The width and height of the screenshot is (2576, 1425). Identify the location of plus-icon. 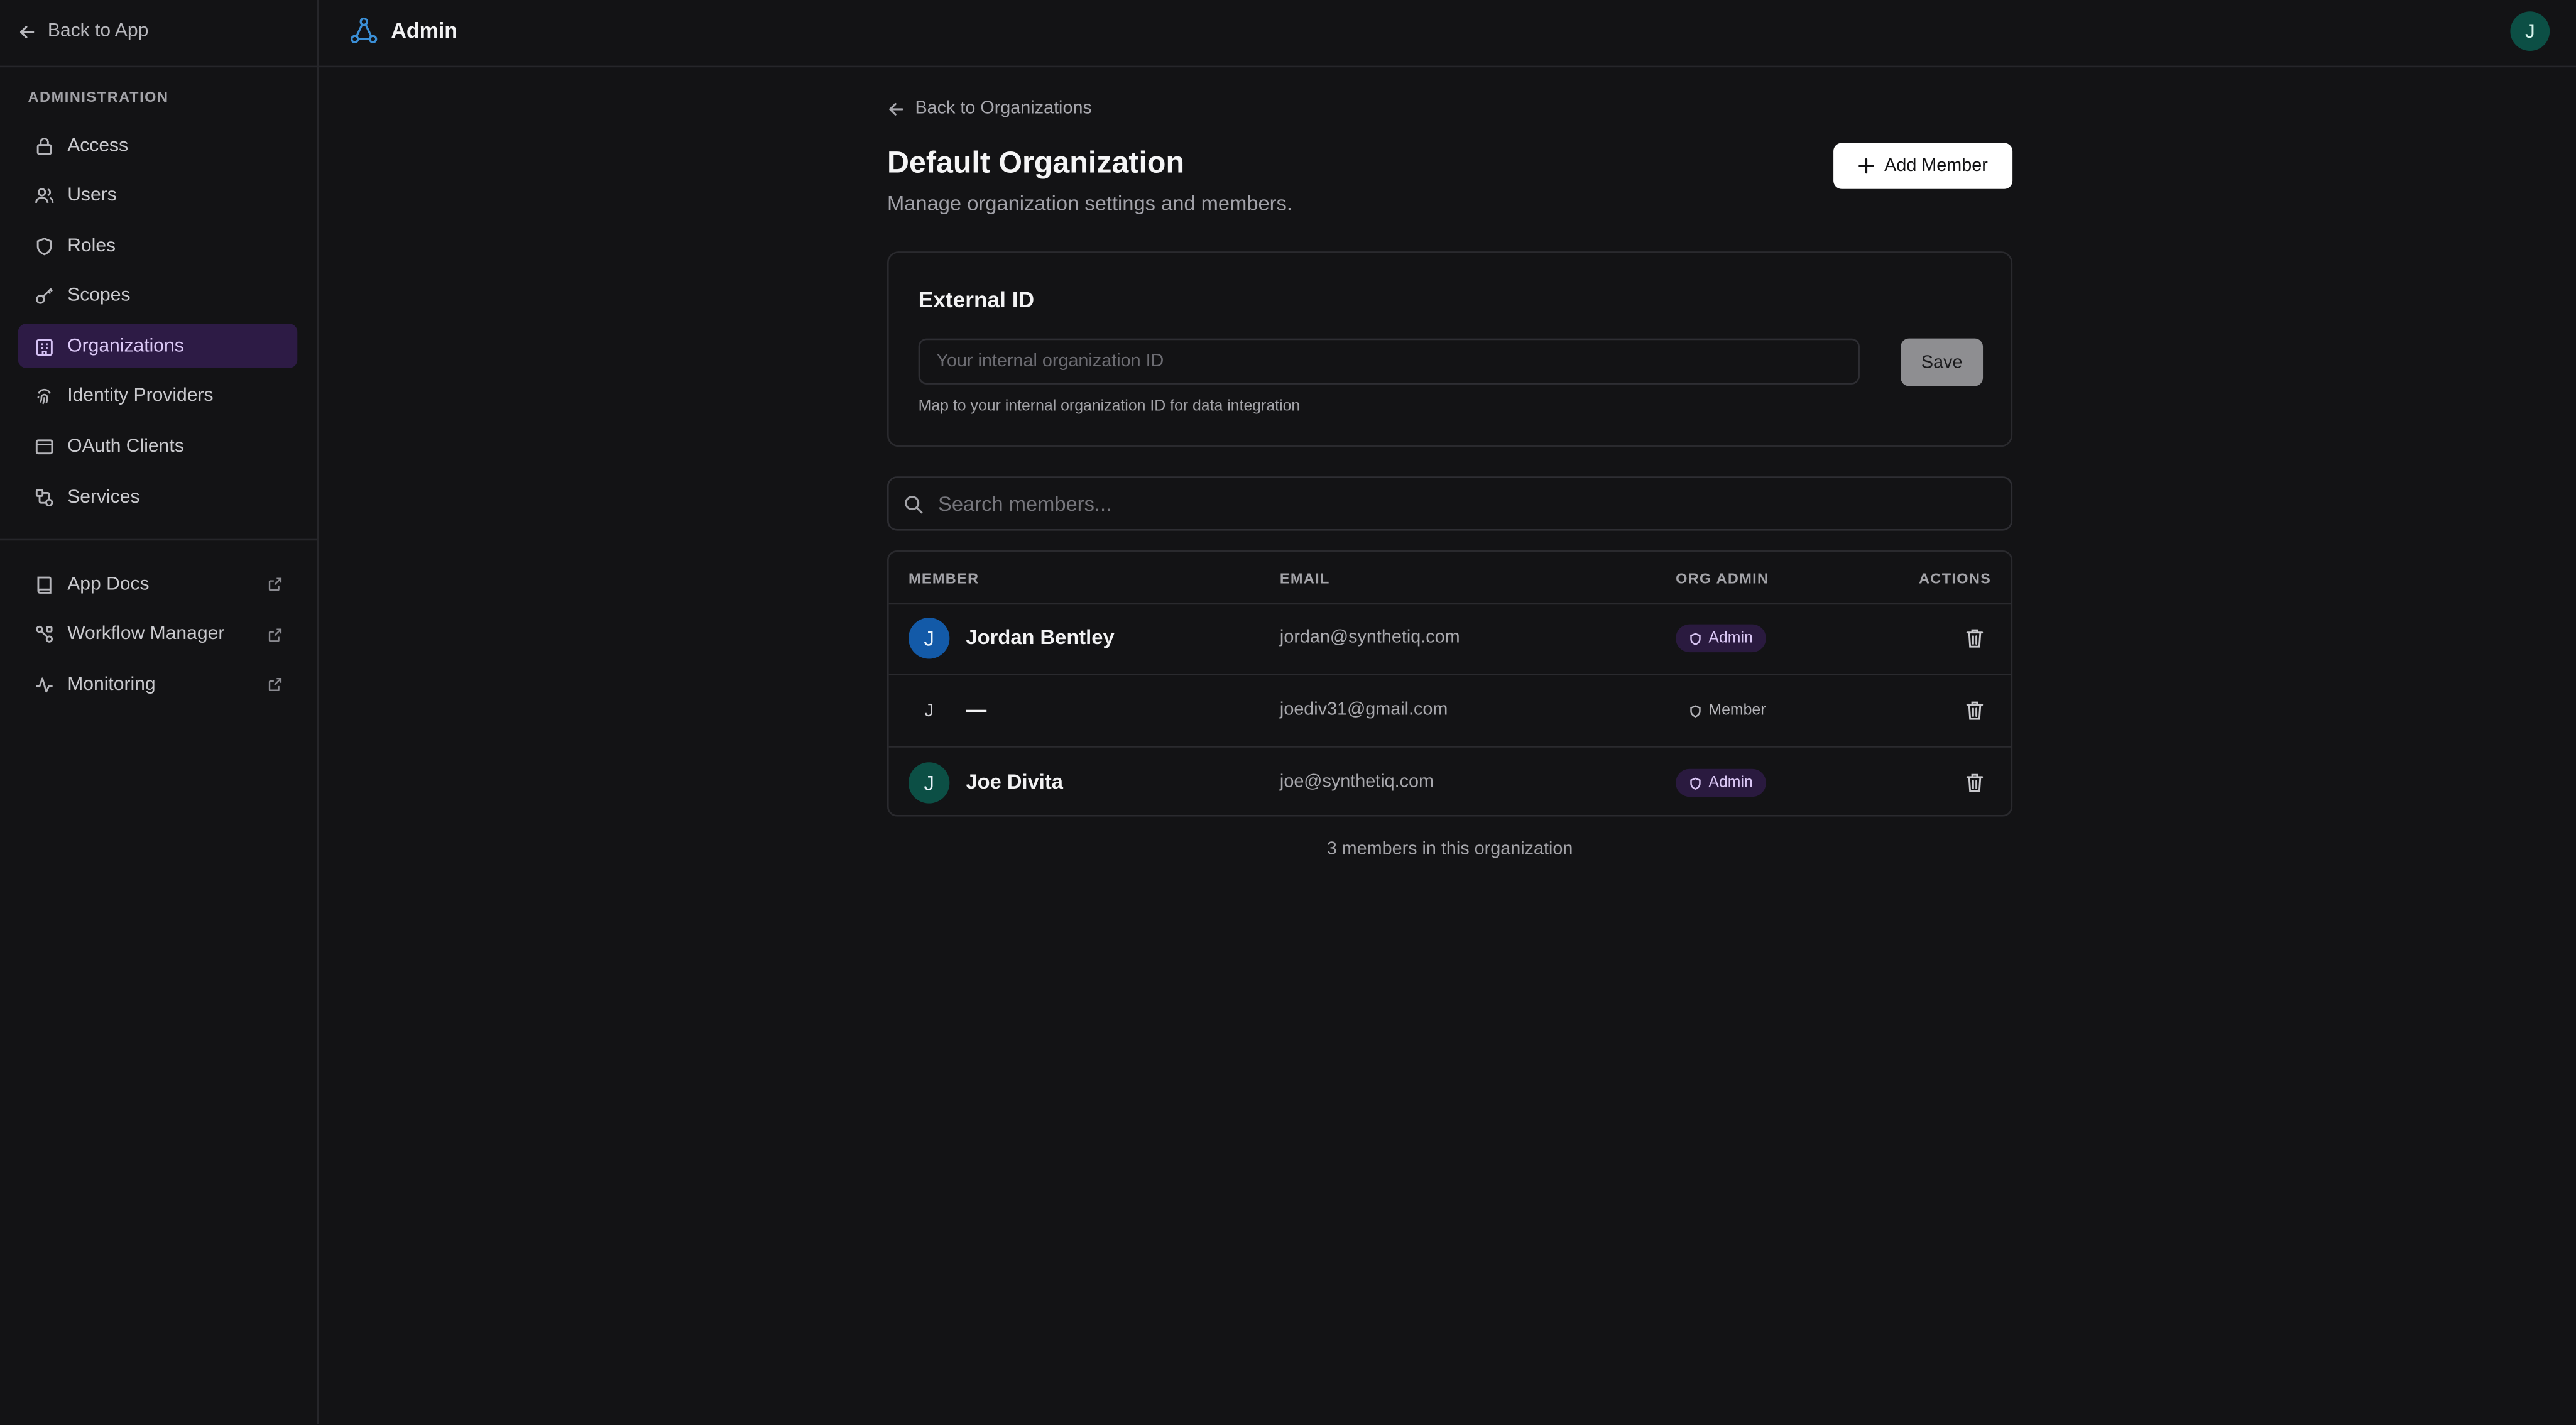
(1866, 166).